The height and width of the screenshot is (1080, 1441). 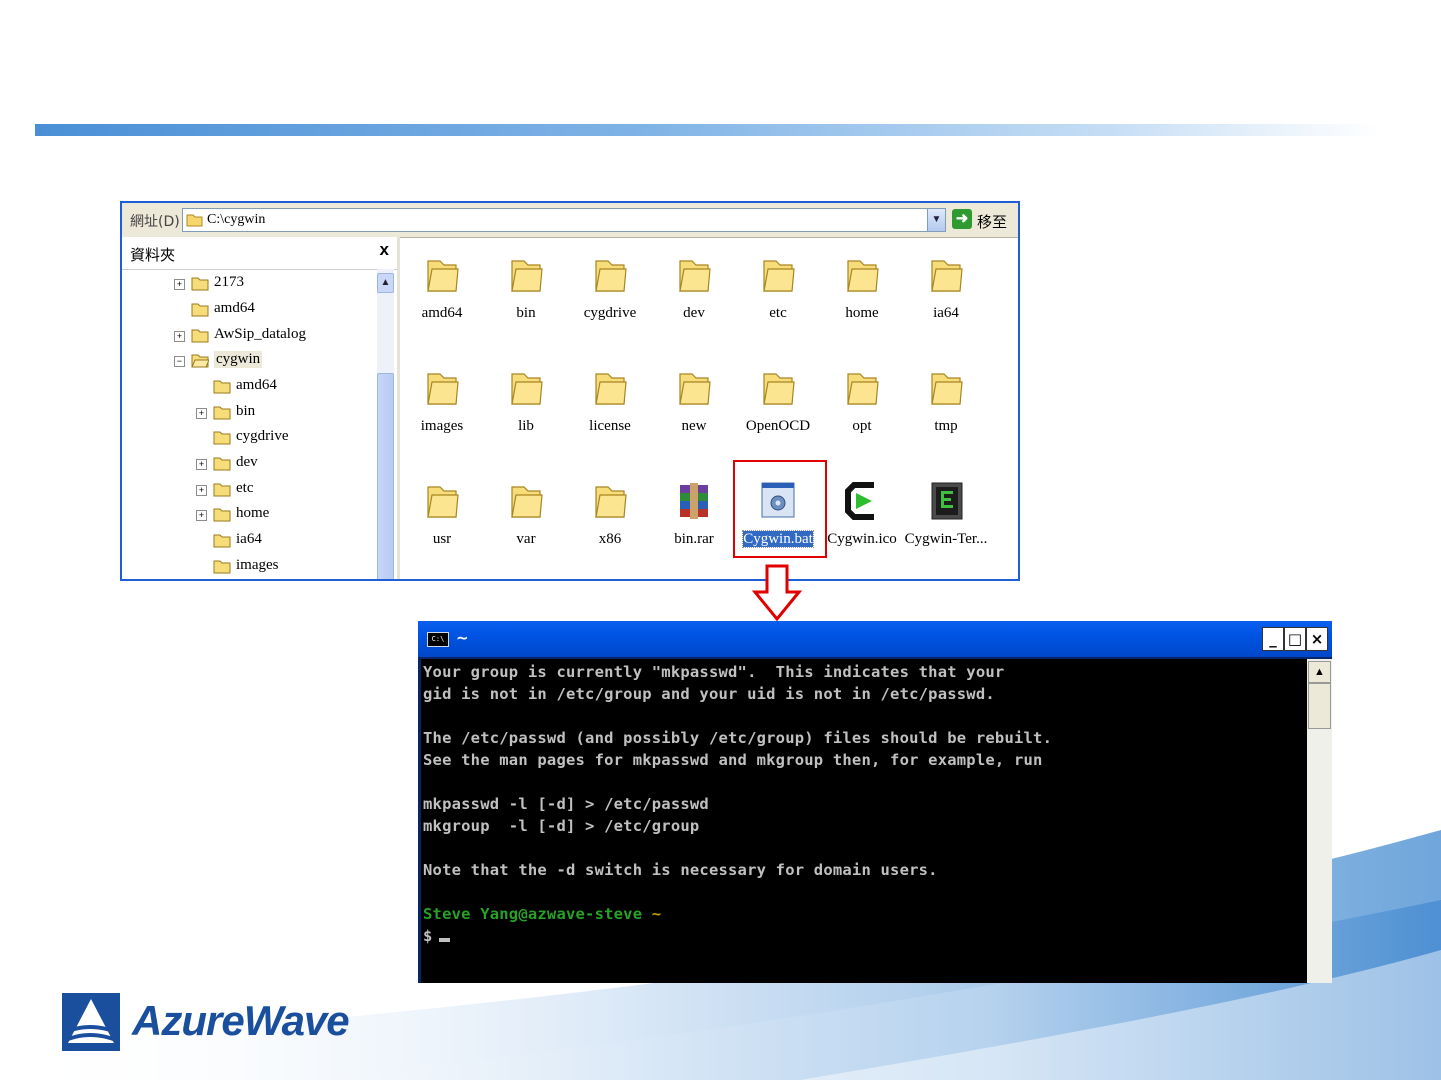 I want to click on file-item: bin, so click(x=526, y=295).